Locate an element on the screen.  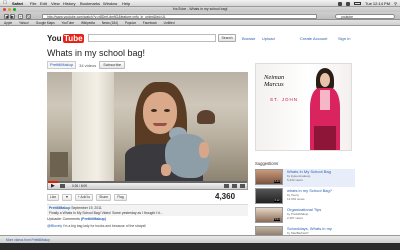
youtube-search-button: Search is located at coordinates (227, 38).